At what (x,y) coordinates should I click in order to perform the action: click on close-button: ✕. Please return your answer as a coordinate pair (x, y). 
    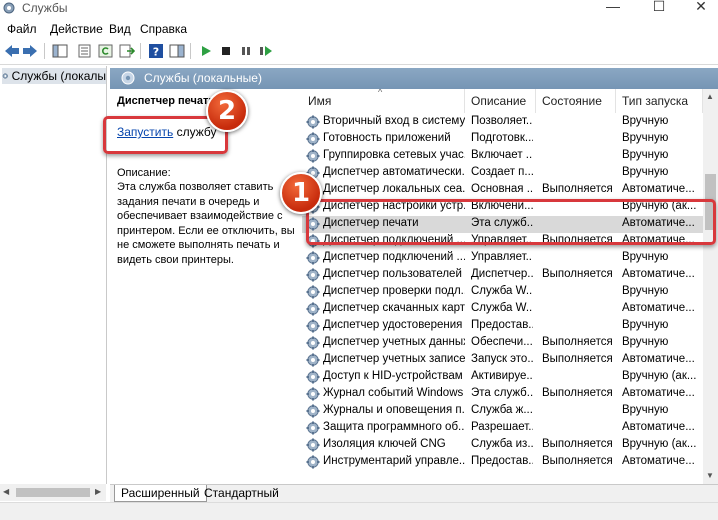
    Looking at the image, I should click on (698, 8).